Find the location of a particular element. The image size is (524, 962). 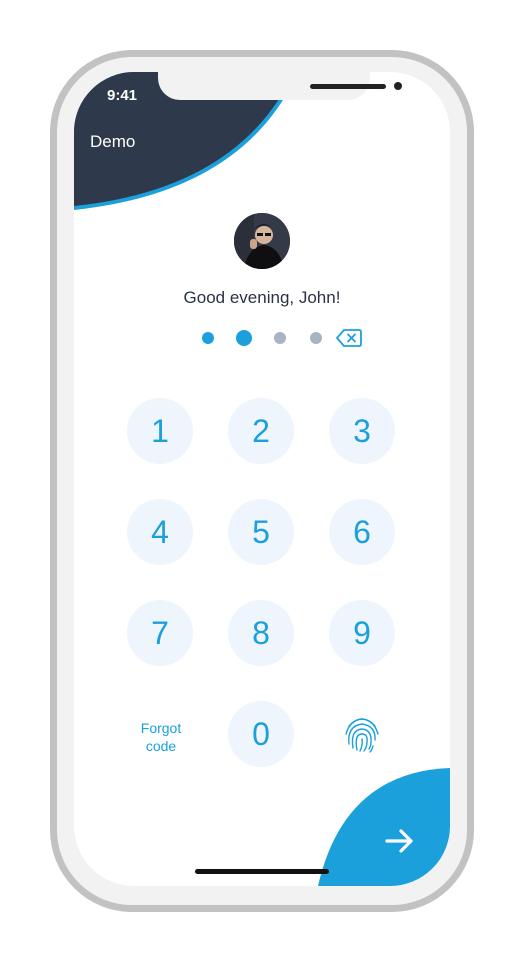

avatar-image is located at coordinates (262, 241).